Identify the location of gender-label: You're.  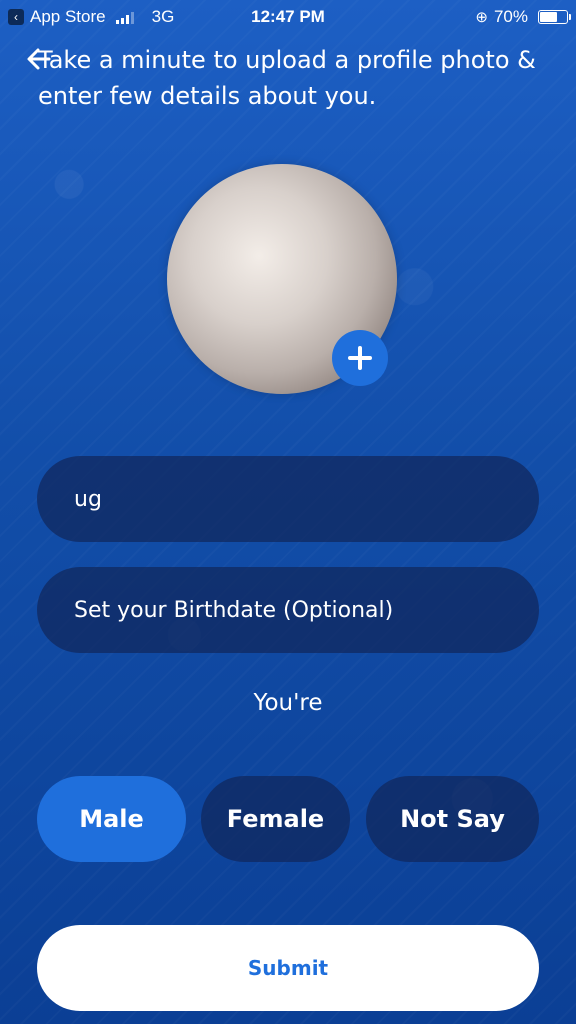
(288, 703).